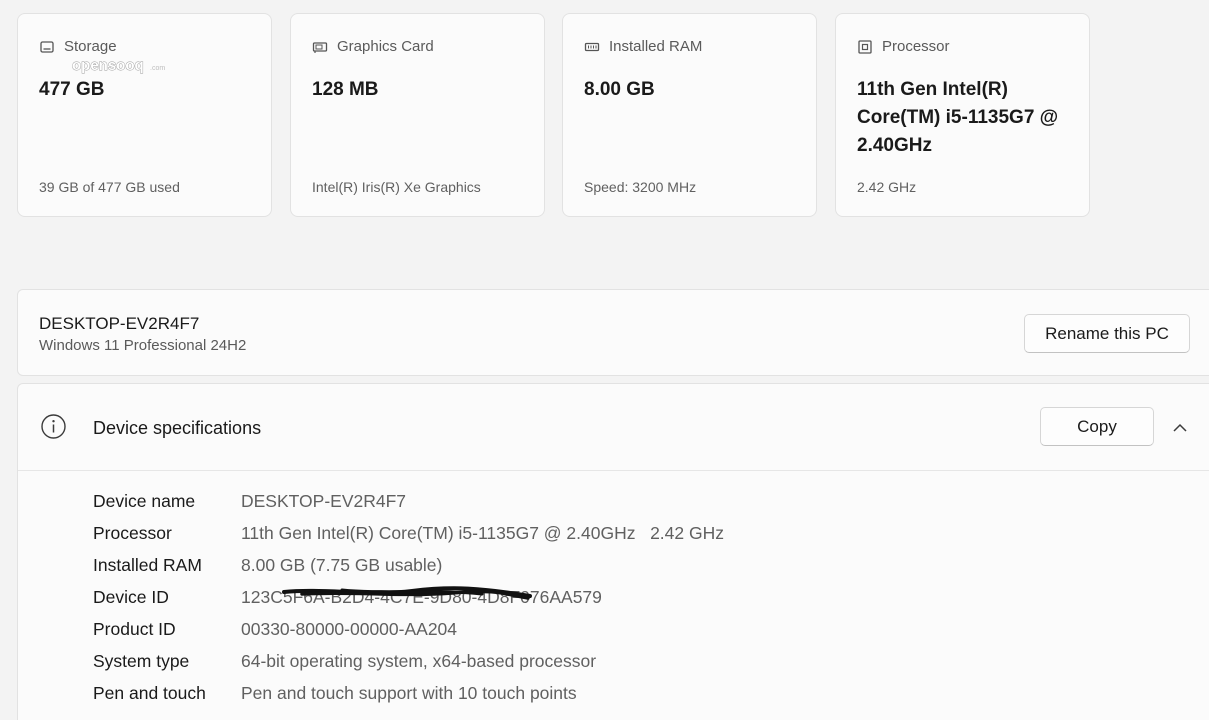 The image size is (1209, 720). Describe the element at coordinates (72, 89) in the screenshot. I see `storage-card-value: 477 GB` at that location.